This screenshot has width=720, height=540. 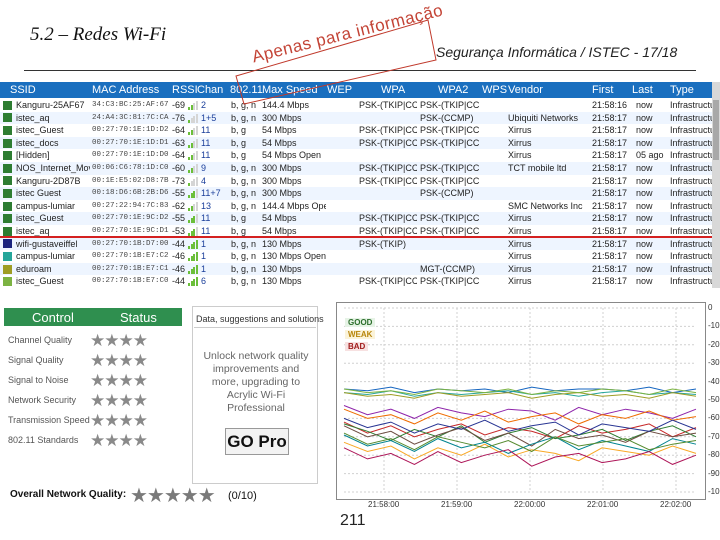 What do you see at coordinates (642, 90) in the screenshot?
I see `column-header: Last` at bounding box center [642, 90].